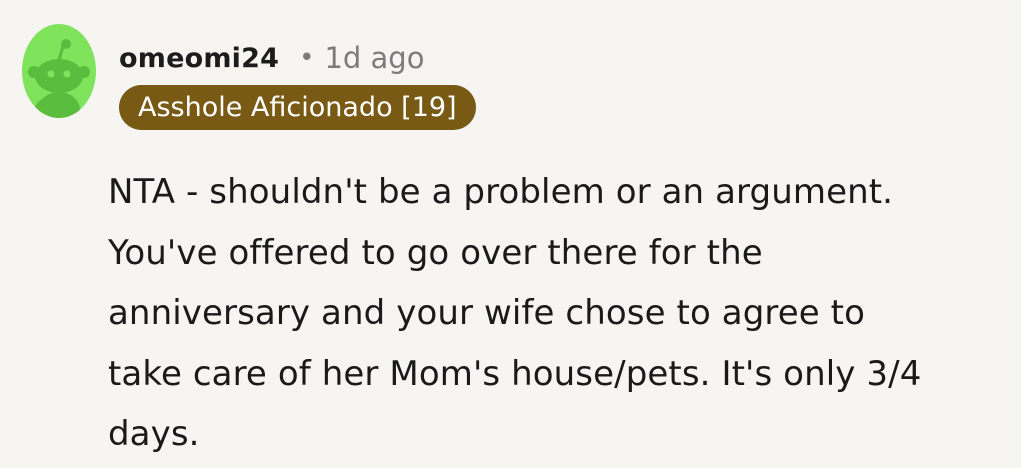  What do you see at coordinates (374, 58) in the screenshot?
I see `timestamp-link: 1d ago` at bounding box center [374, 58].